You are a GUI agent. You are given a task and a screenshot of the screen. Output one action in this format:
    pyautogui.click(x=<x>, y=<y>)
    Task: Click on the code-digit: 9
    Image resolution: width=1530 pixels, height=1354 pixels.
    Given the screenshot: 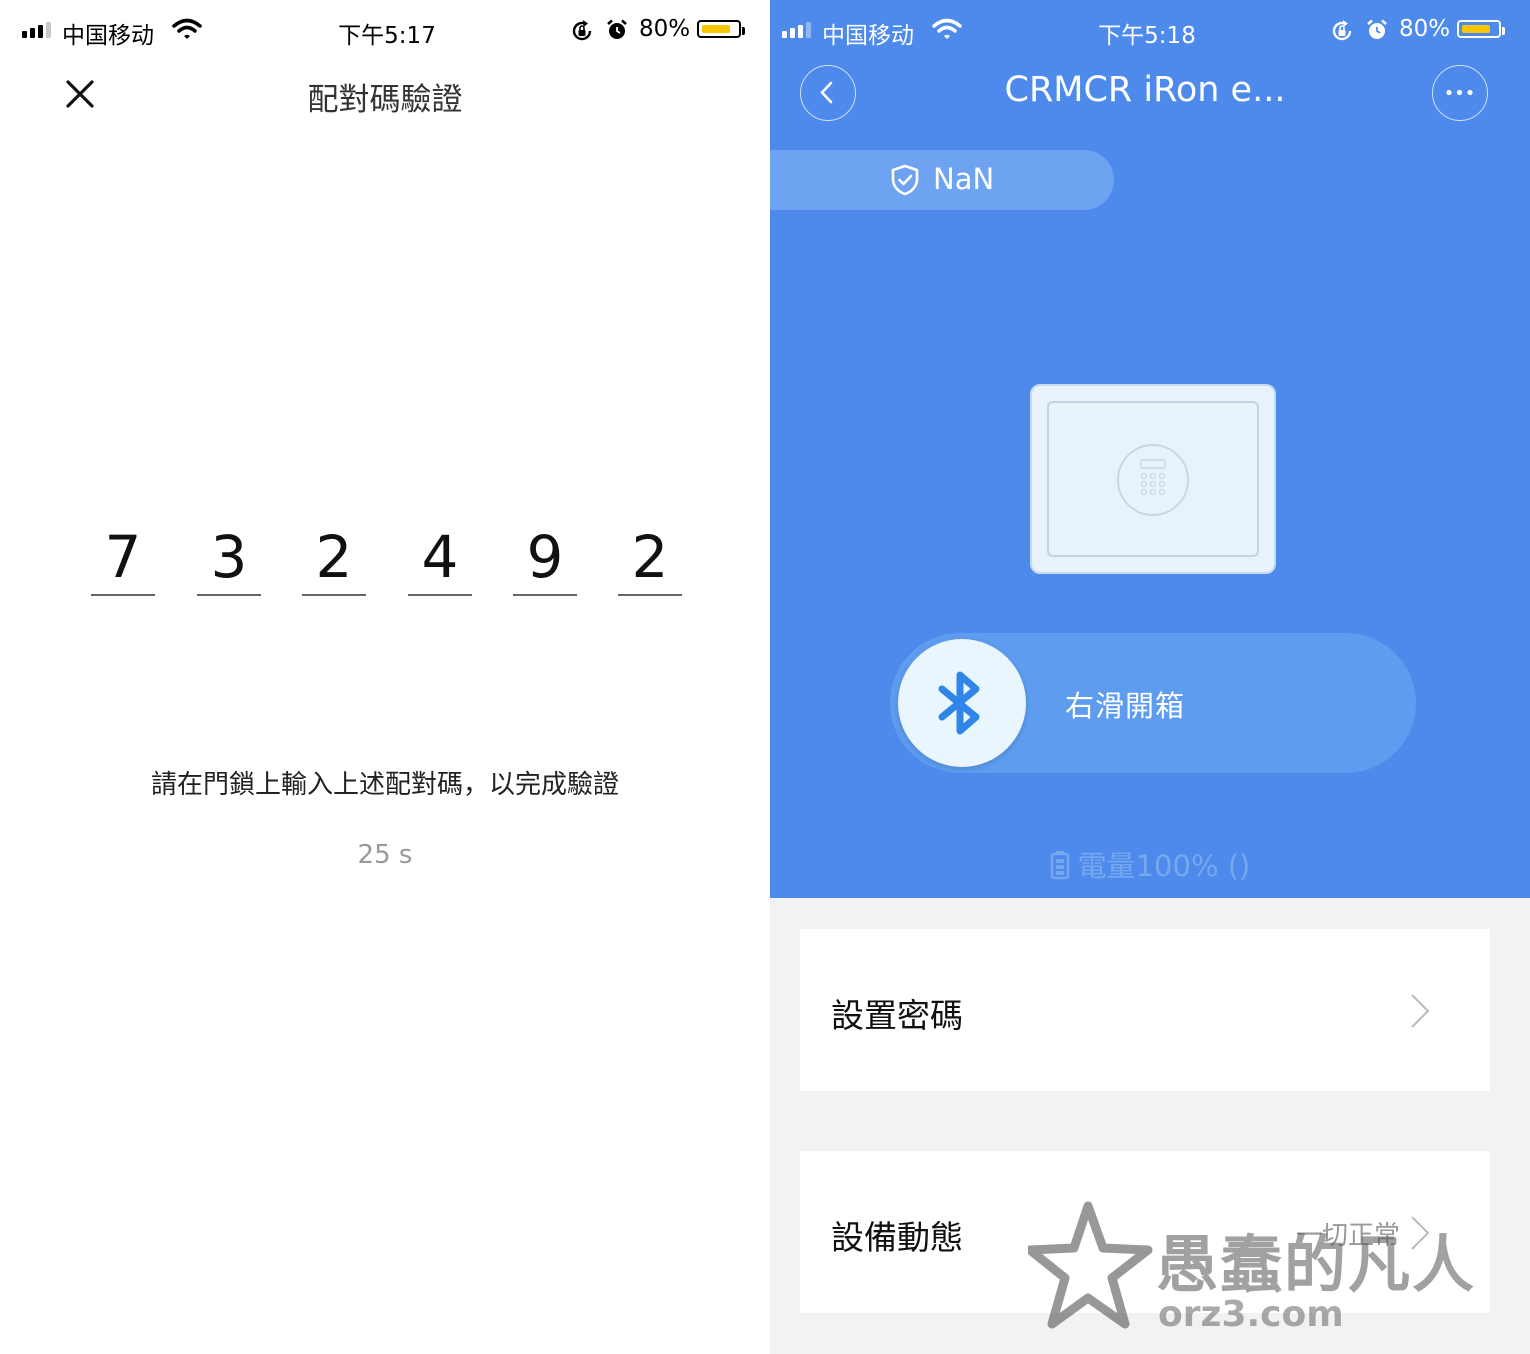 What is the action you would take?
    pyautogui.click(x=545, y=560)
    